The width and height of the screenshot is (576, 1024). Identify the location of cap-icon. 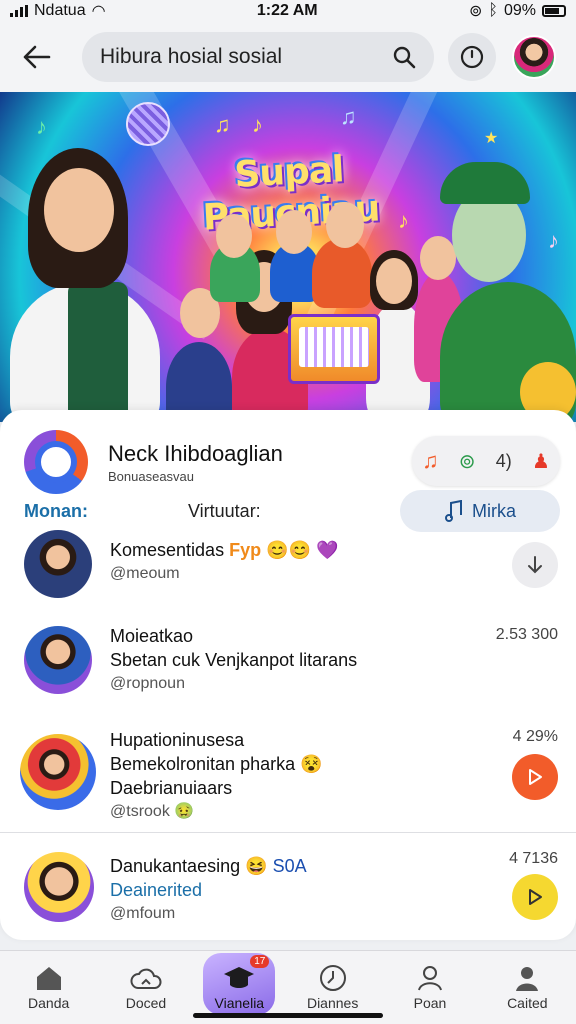
(485, 183).